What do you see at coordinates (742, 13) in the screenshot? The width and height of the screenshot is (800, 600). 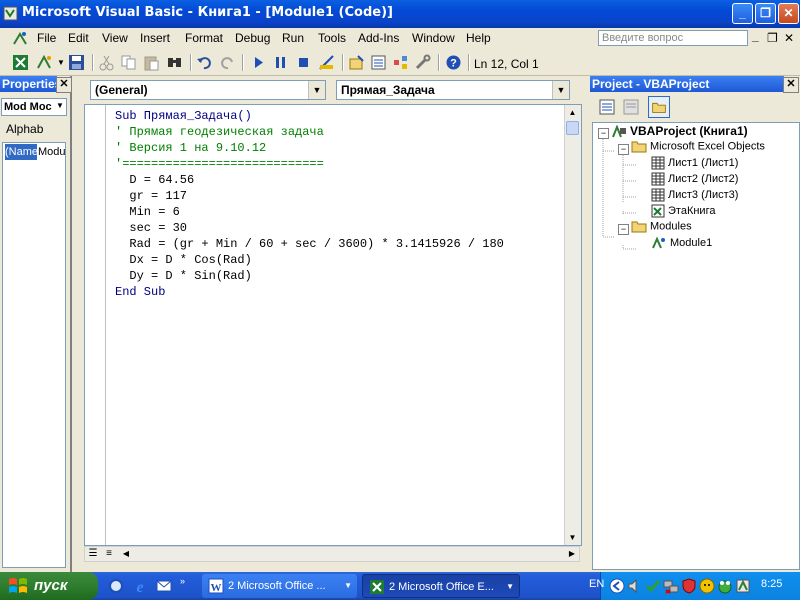 I see `minimize-button: _` at bounding box center [742, 13].